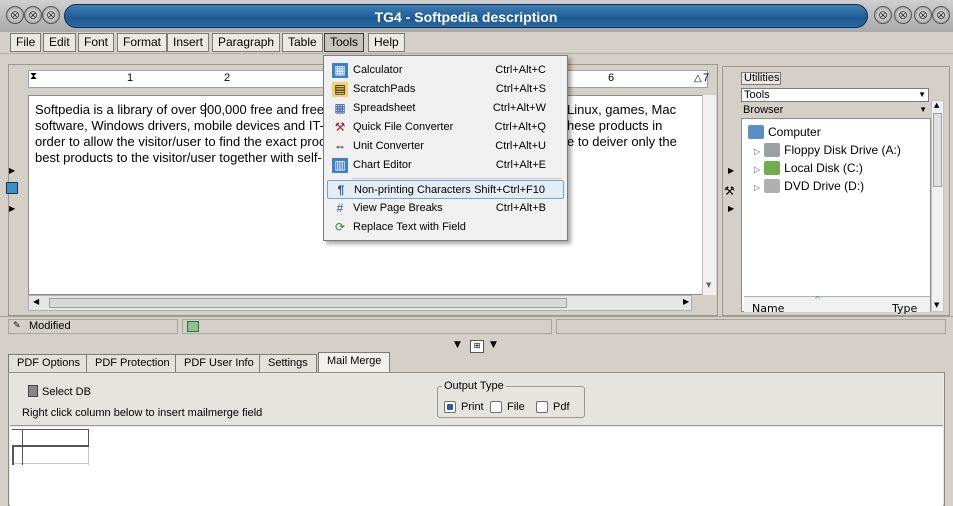  What do you see at coordinates (142, 42) in the screenshot?
I see `menu-format: Format` at bounding box center [142, 42].